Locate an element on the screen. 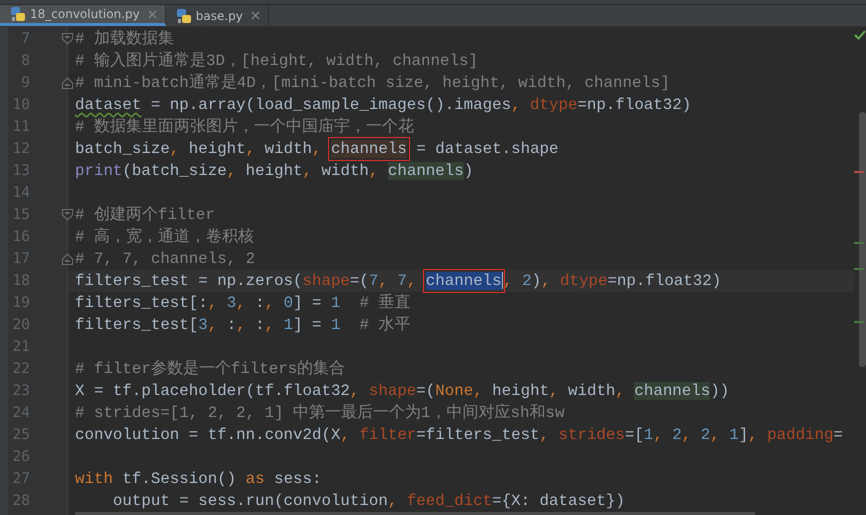 Image resolution: width=866 pixels, height=515 pixels. check-icon is located at coordinates (860, 35).